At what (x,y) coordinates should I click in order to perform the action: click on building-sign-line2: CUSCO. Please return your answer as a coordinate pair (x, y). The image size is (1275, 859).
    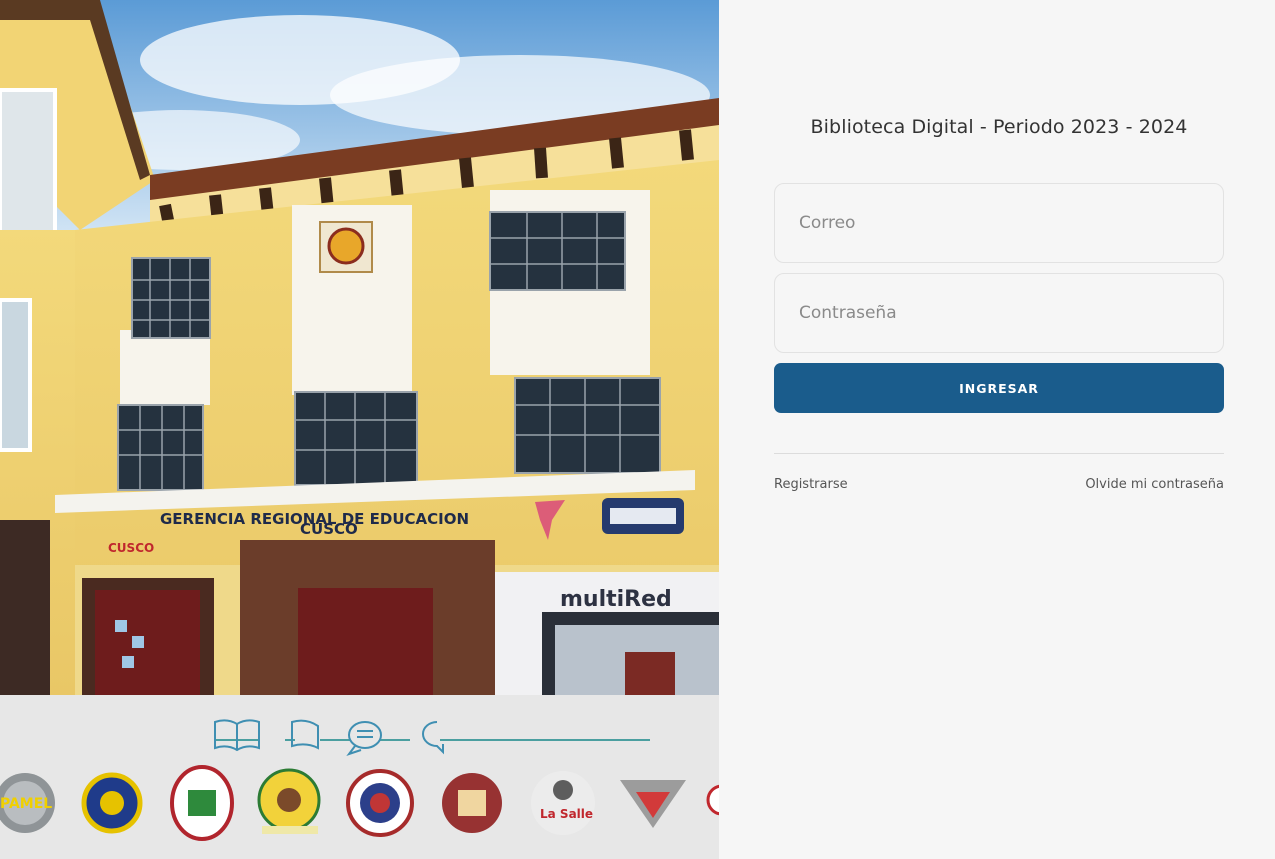
    Looking at the image, I should click on (329, 529).